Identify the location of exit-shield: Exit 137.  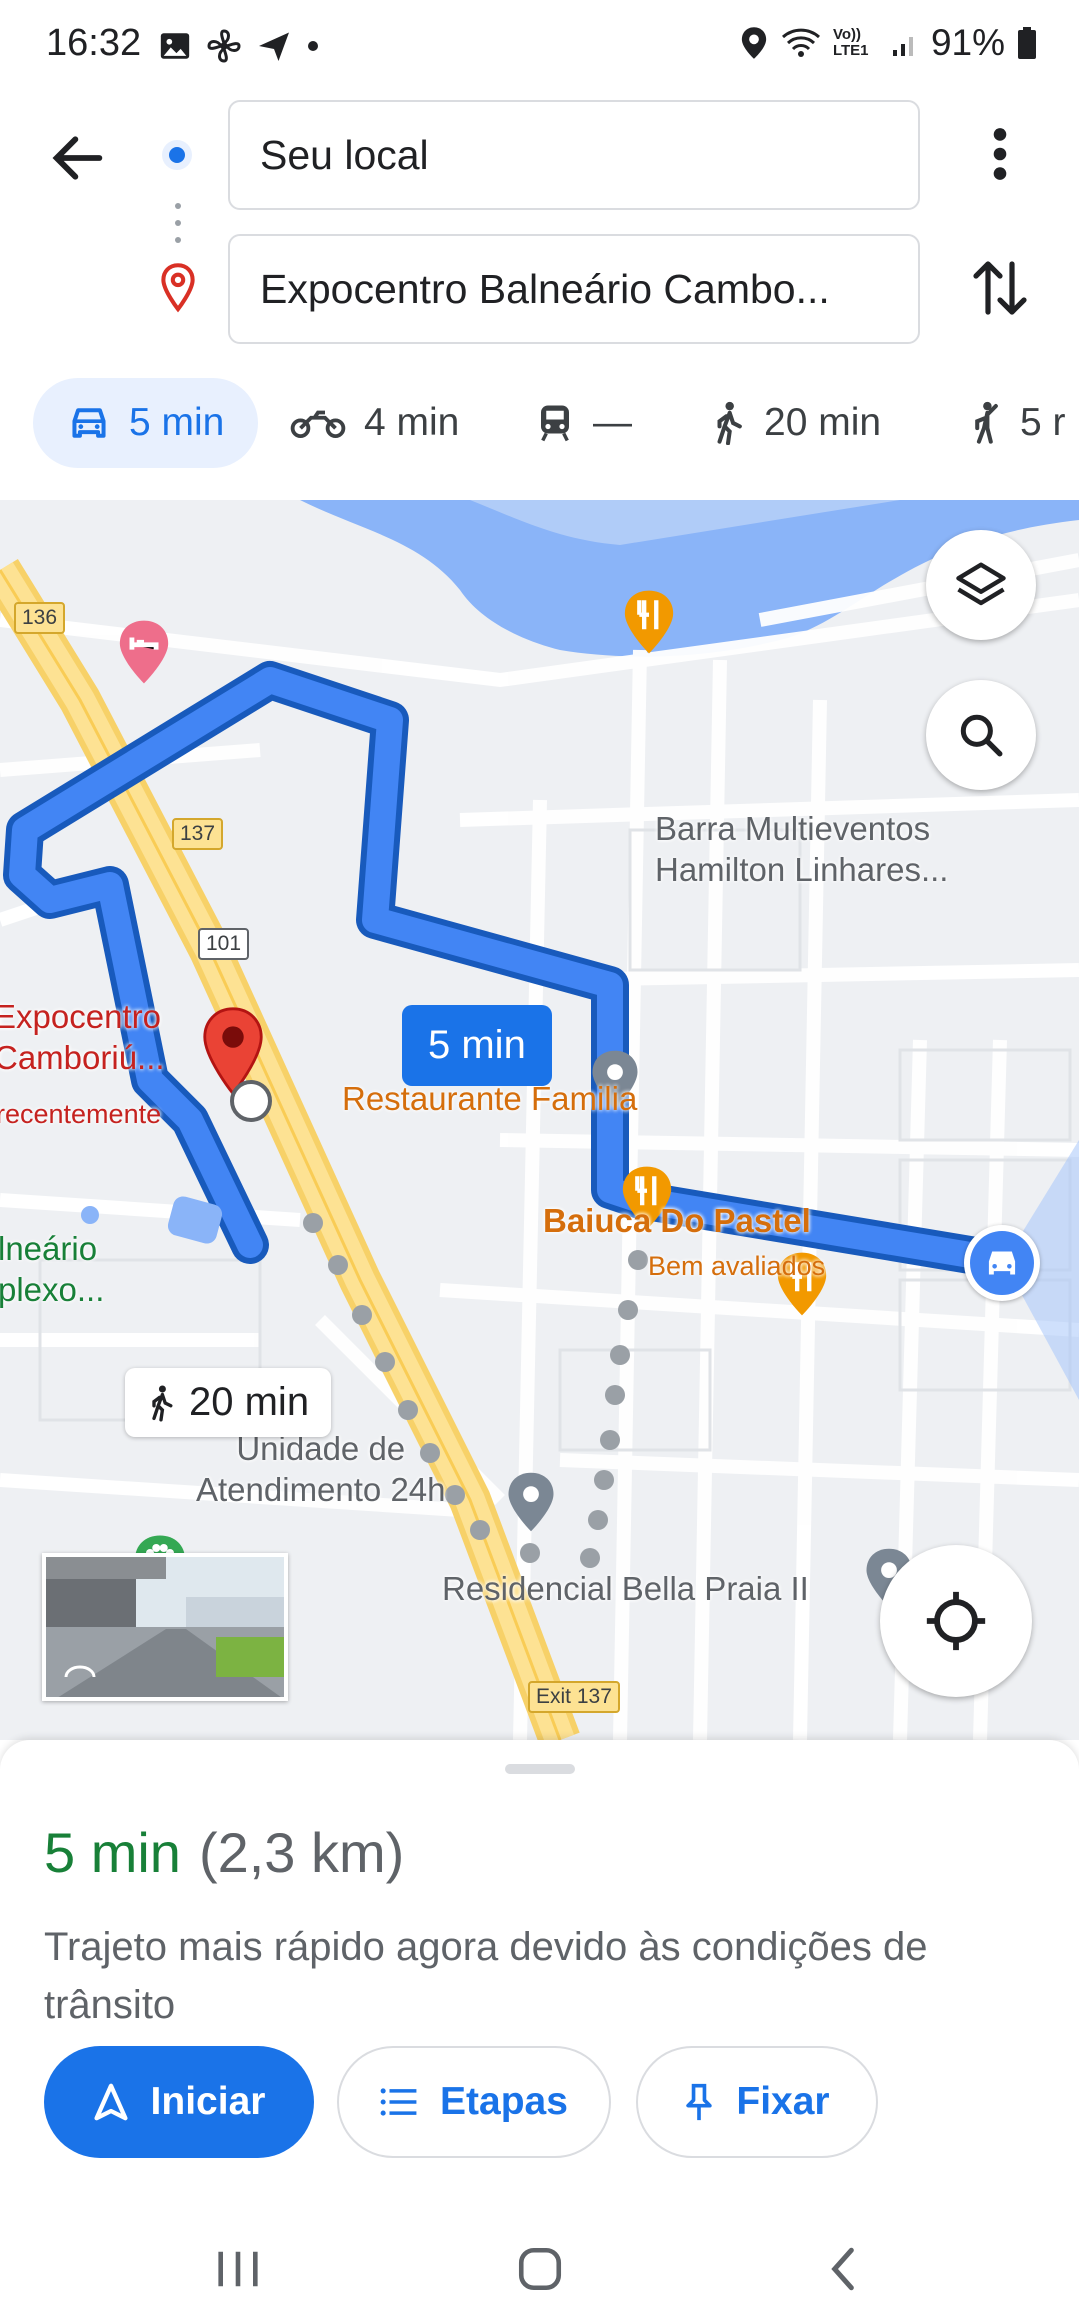
(574, 1697).